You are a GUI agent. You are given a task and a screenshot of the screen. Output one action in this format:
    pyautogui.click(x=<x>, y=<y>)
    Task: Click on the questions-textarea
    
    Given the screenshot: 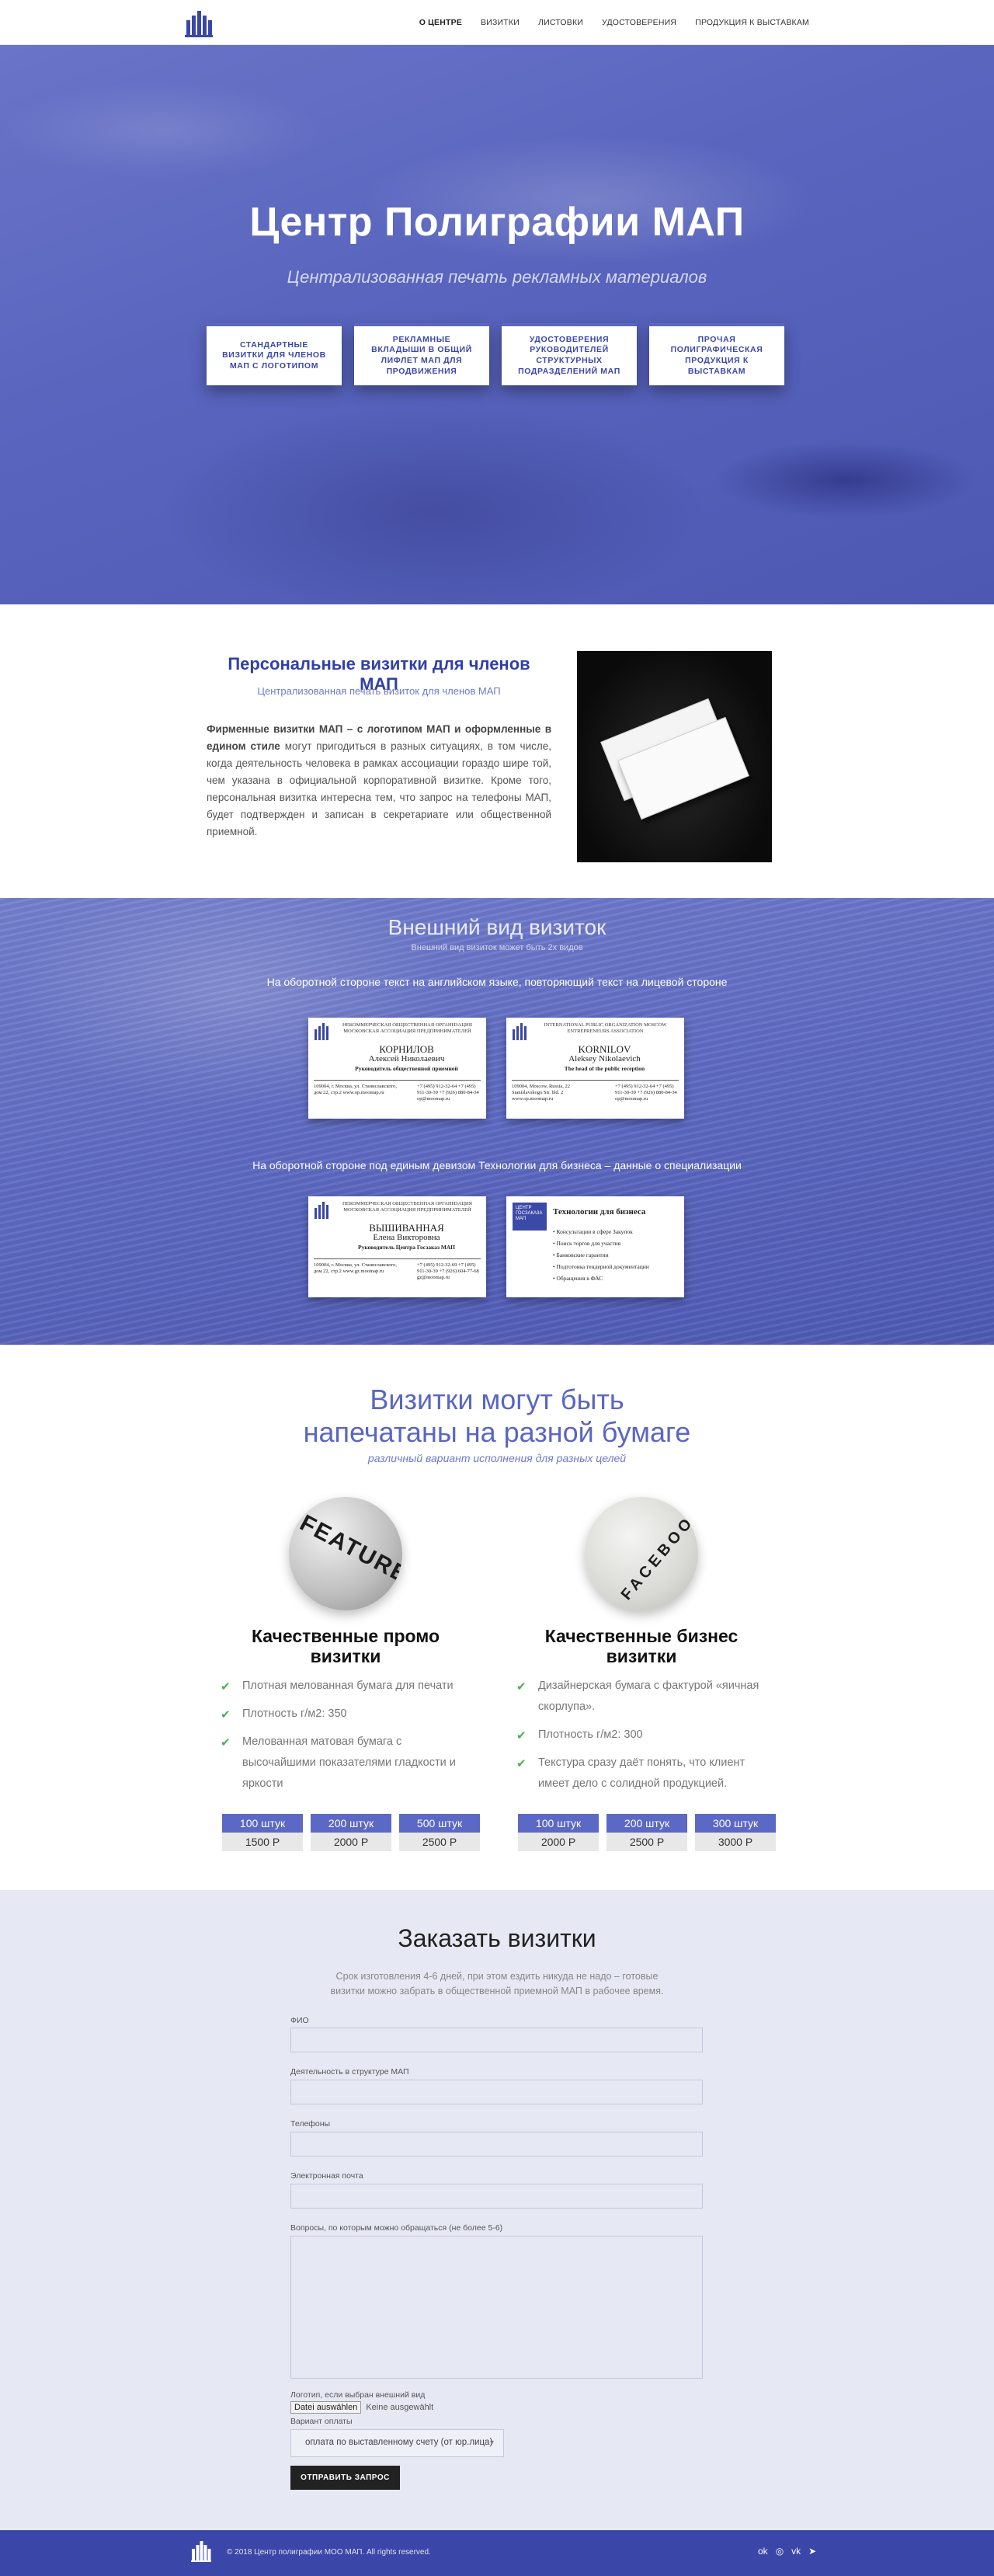 What is the action you would take?
    pyautogui.click(x=497, y=2307)
    